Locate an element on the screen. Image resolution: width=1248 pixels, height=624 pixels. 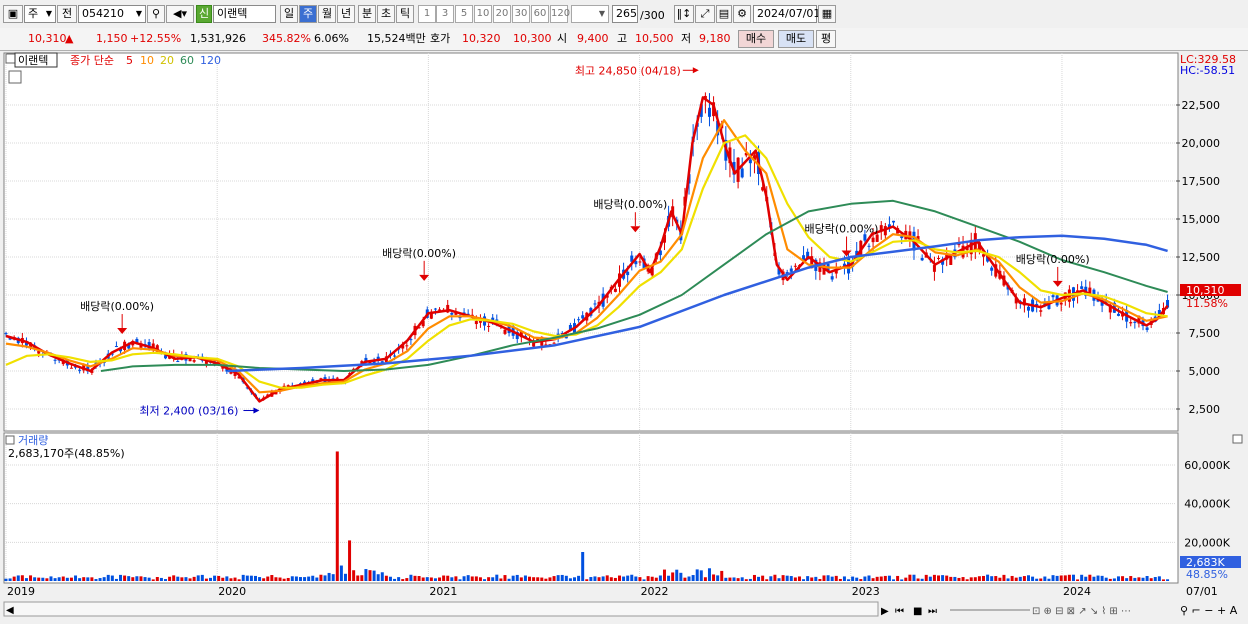
go-last-icon: ⏭ is located at coordinates (932, 611).